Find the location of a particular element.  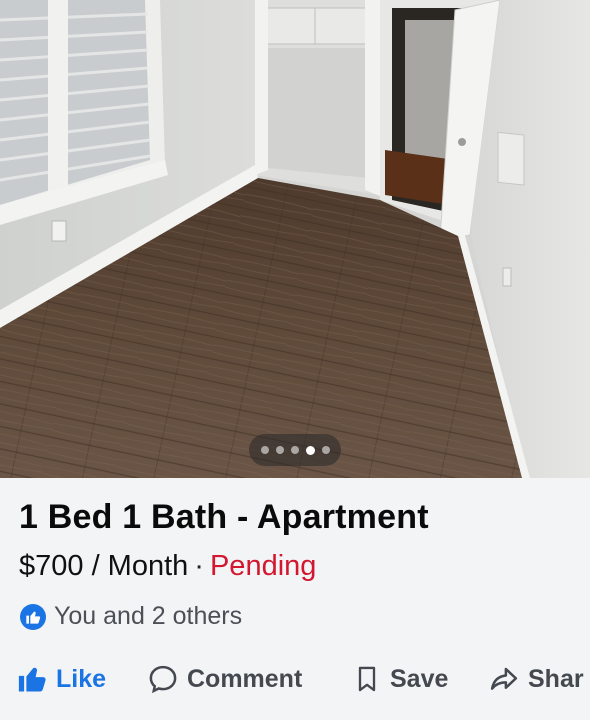

reactions-text: You and 2 others is located at coordinates (148, 616).